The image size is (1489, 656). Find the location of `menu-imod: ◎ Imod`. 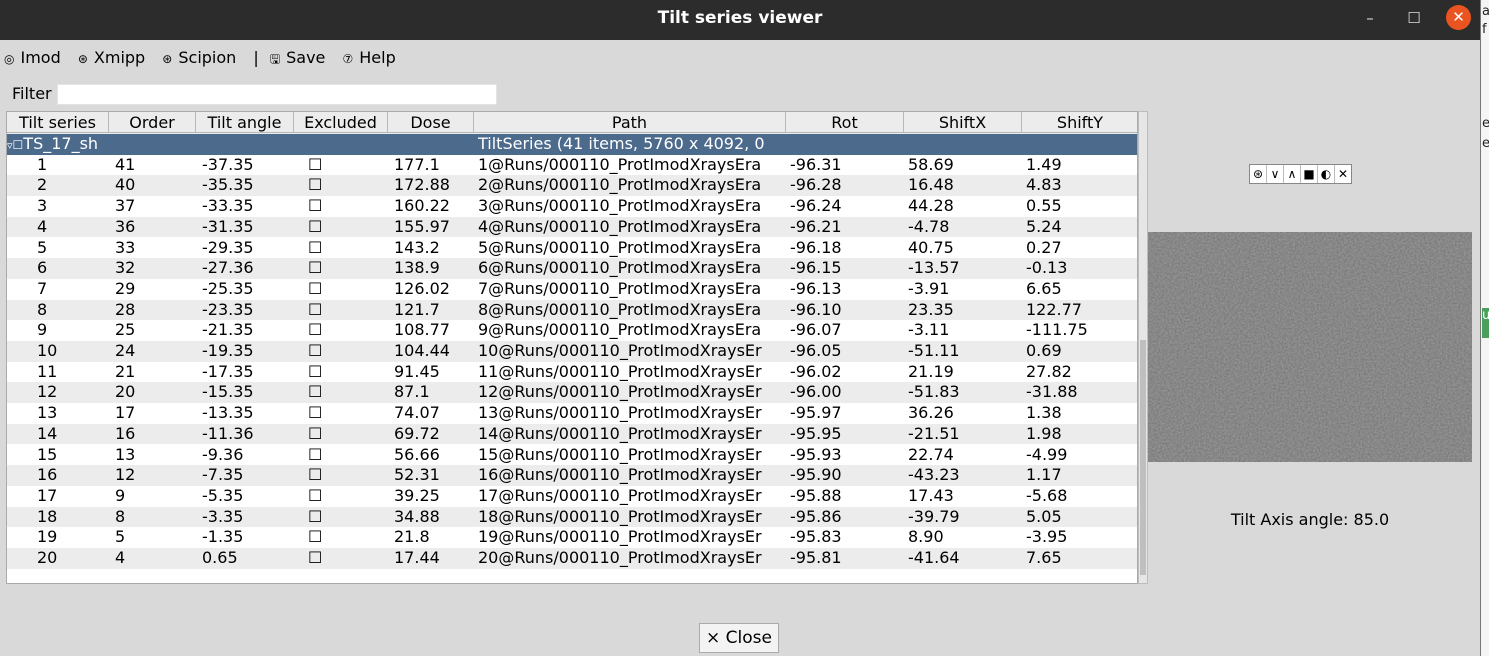

menu-imod: ◎ Imod is located at coordinates (35, 57).